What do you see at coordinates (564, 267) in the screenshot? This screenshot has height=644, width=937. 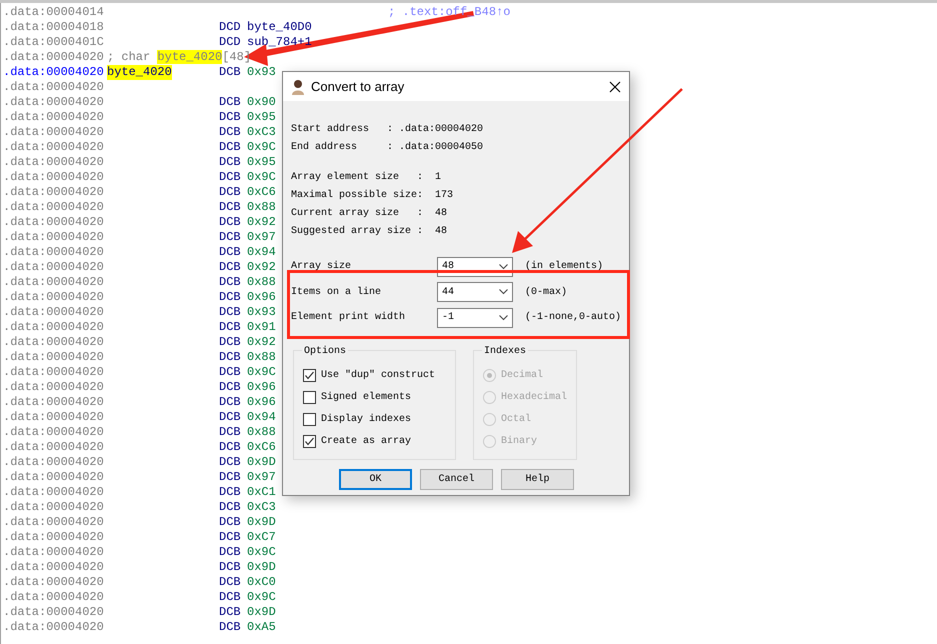 I see `hint-text: (in elements)` at bounding box center [564, 267].